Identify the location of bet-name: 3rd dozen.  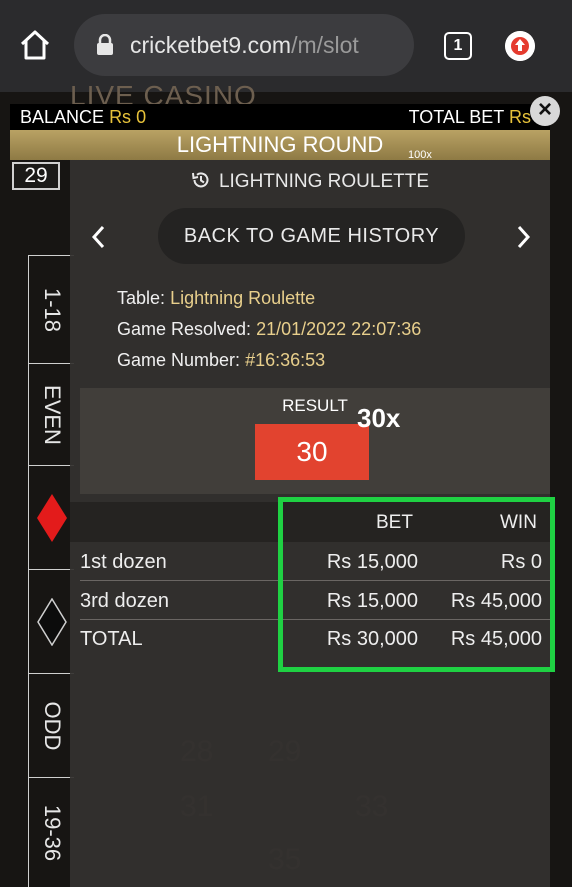
(124, 601).